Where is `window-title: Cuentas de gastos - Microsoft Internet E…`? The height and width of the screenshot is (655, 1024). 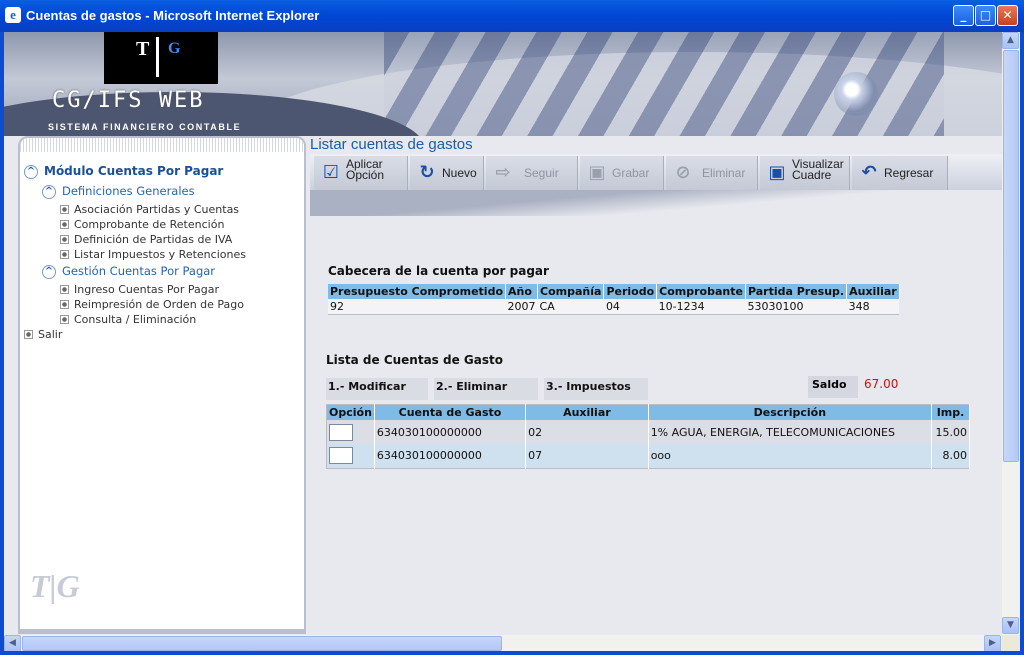 window-title: Cuentas de gastos - Microsoft Internet E… is located at coordinates (173, 15).